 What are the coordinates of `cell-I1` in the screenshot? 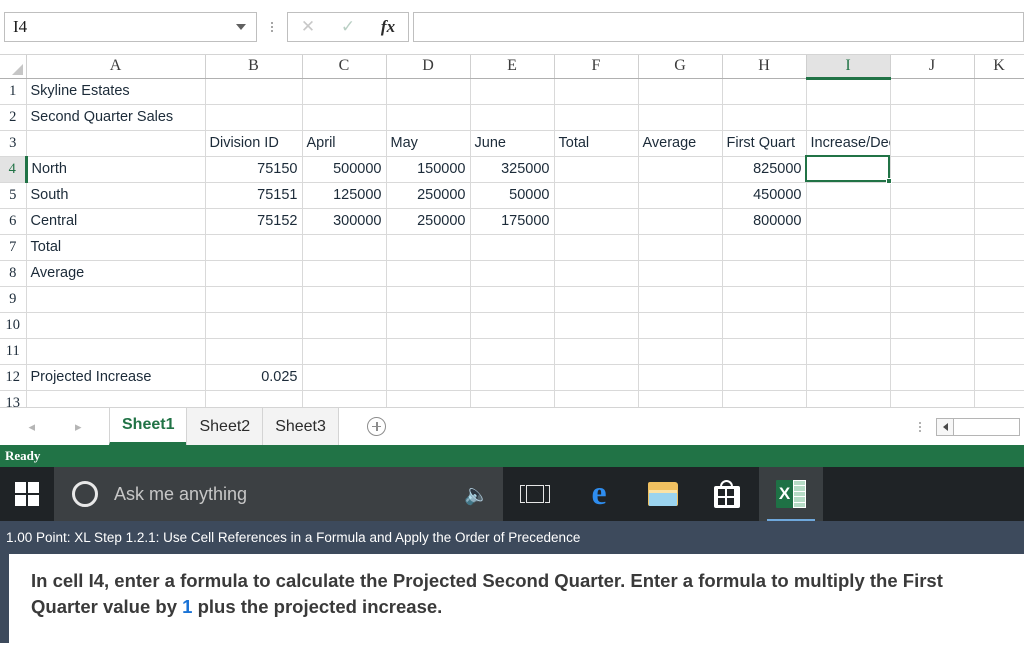 It's located at (848, 91).